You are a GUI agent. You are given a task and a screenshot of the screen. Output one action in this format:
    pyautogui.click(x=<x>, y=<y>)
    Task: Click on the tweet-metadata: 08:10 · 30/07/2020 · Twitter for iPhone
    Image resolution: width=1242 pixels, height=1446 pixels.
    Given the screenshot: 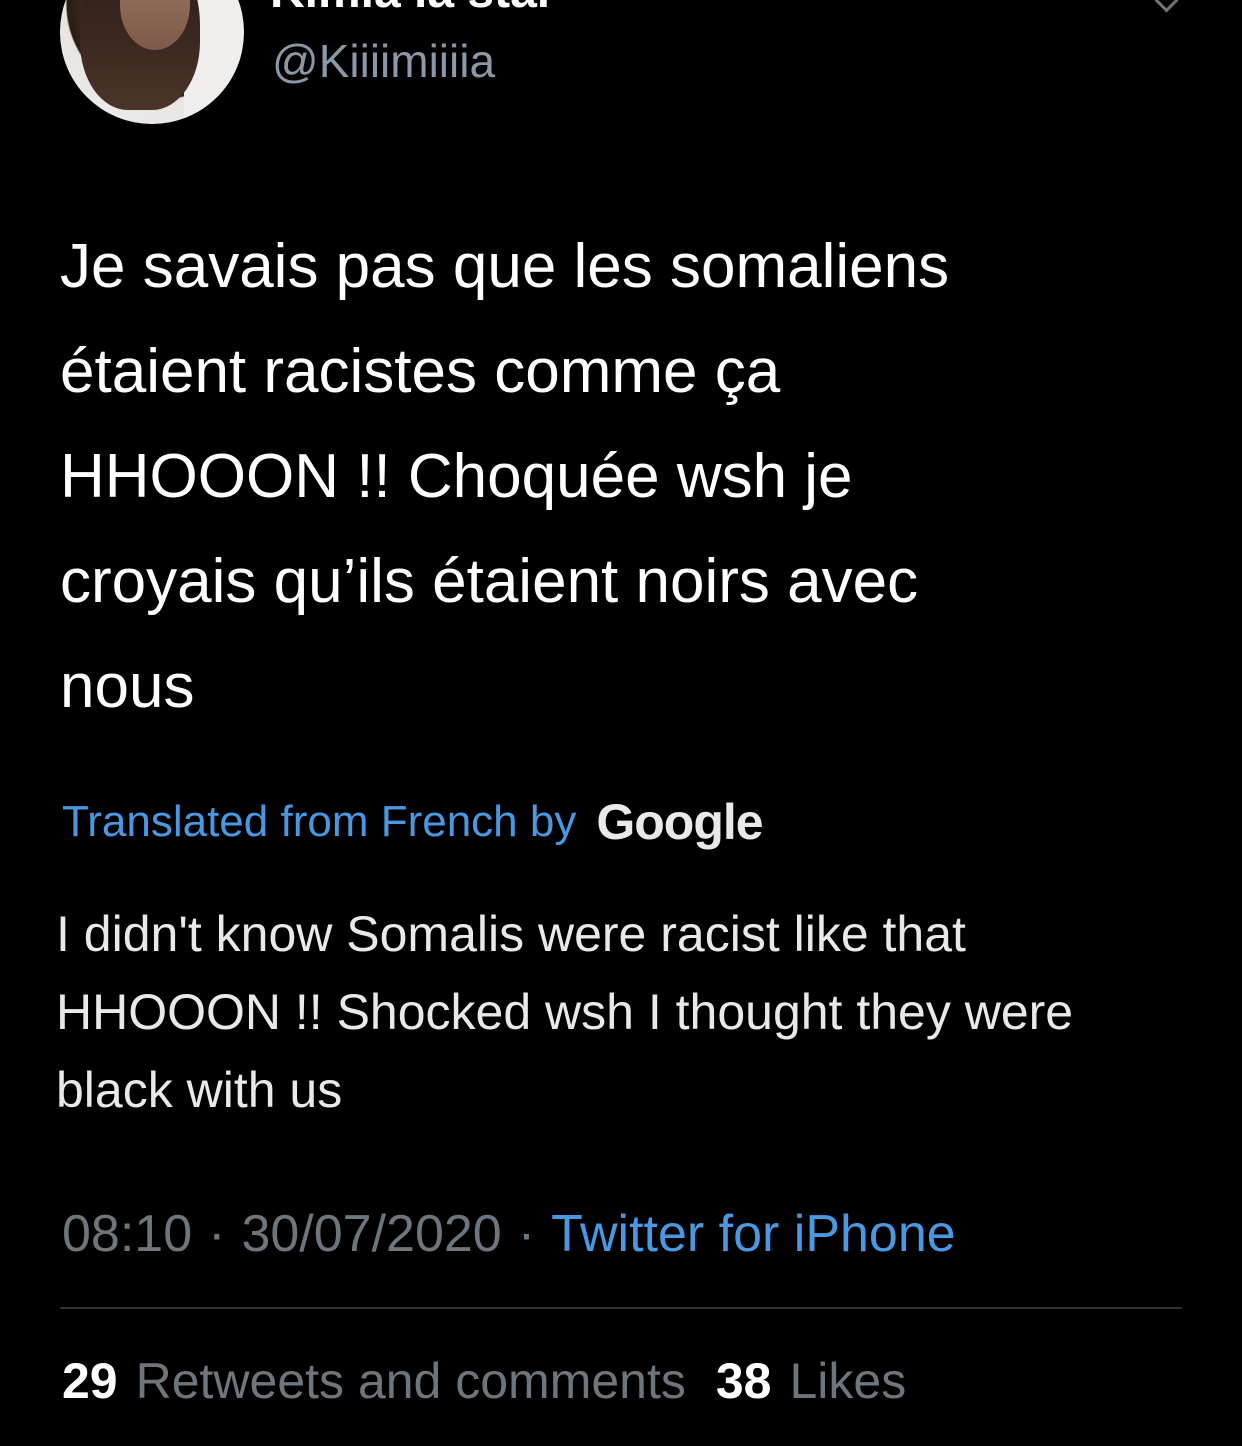 What is the action you would take?
    pyautogui.click(x=509, y=1234)
    